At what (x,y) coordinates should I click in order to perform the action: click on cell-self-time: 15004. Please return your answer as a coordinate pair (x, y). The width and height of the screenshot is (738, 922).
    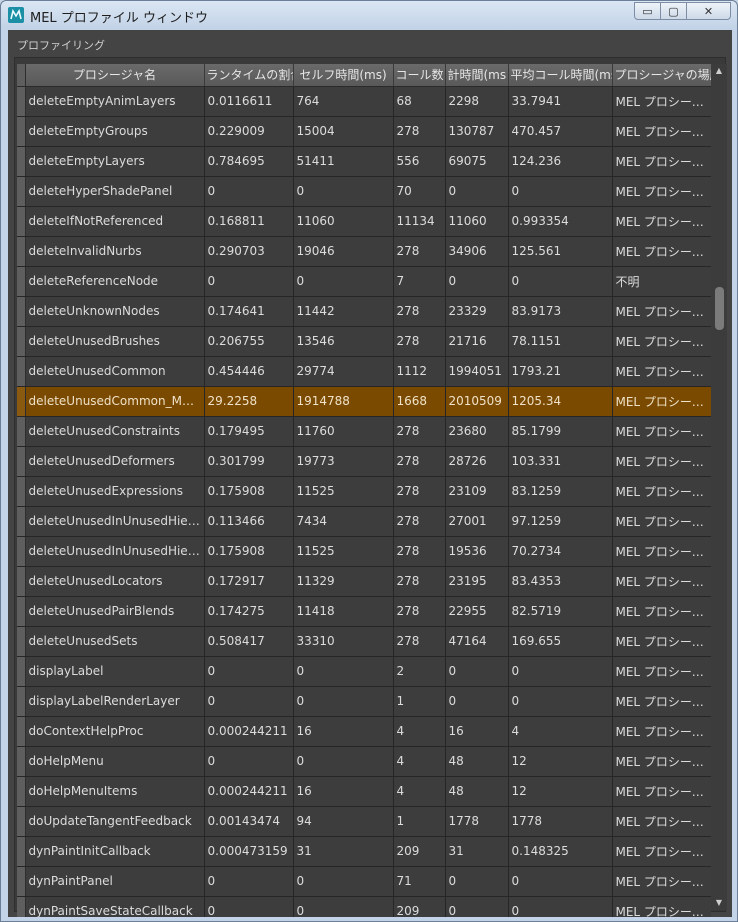
    Looking at the image, I should click on (343, 131).